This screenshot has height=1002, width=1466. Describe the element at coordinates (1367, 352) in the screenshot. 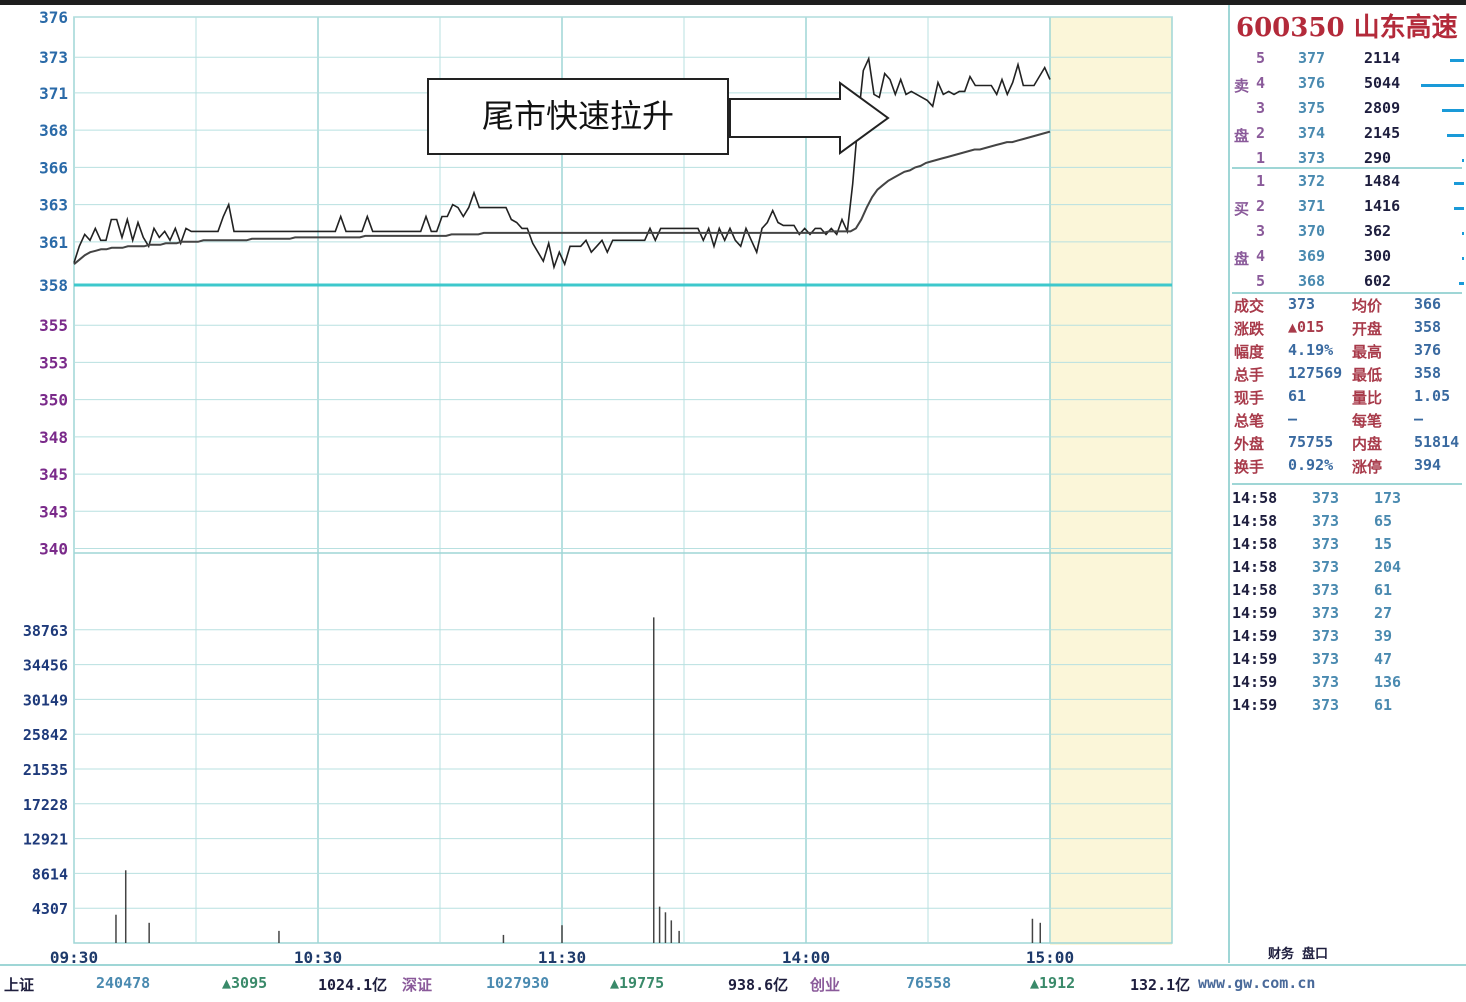

I see `stat-label: 最高` at that location.